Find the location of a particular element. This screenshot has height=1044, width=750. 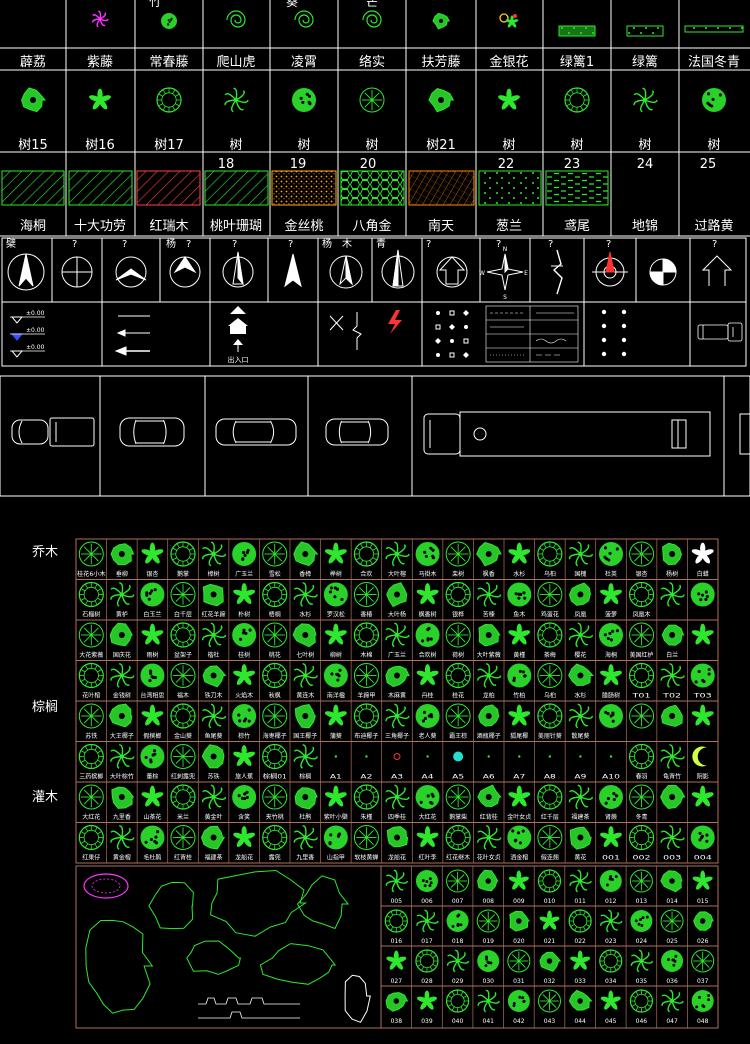

vine-symbols is located at coordinates (418, 23).